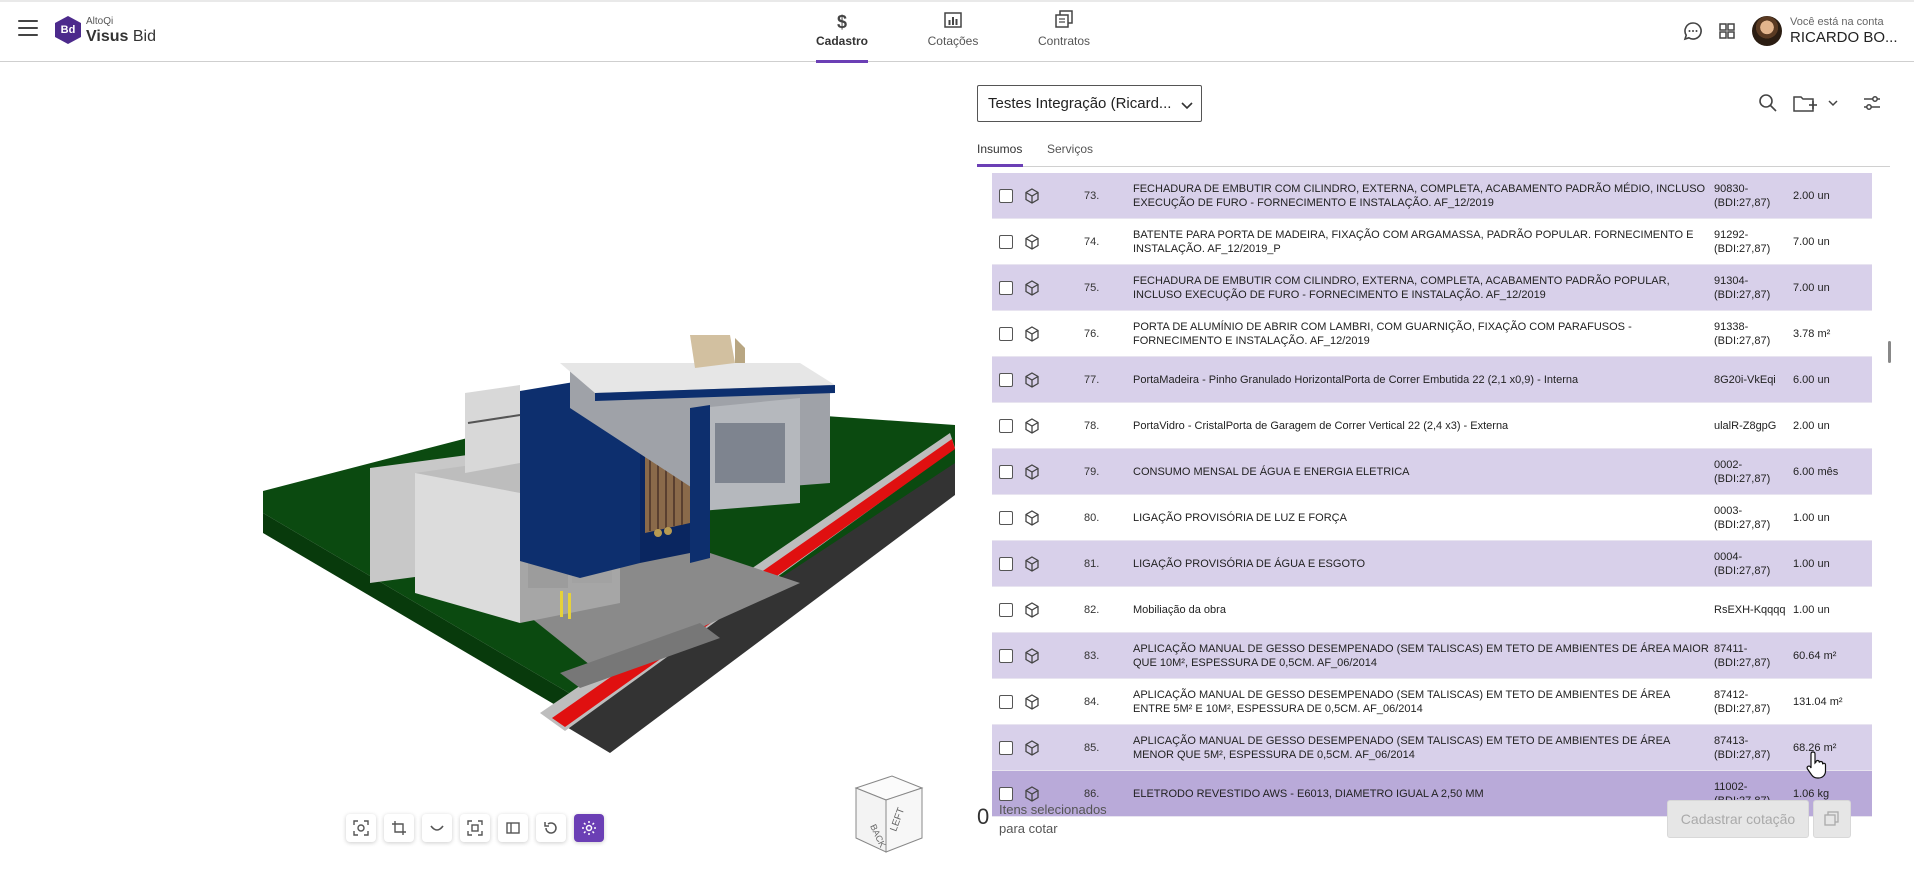 This screenshot has height=877, width=1914. Describe the element at coordinates (953, 41) in the screenshot. I see `nav-cotacoes-label: Cotações` at that location.